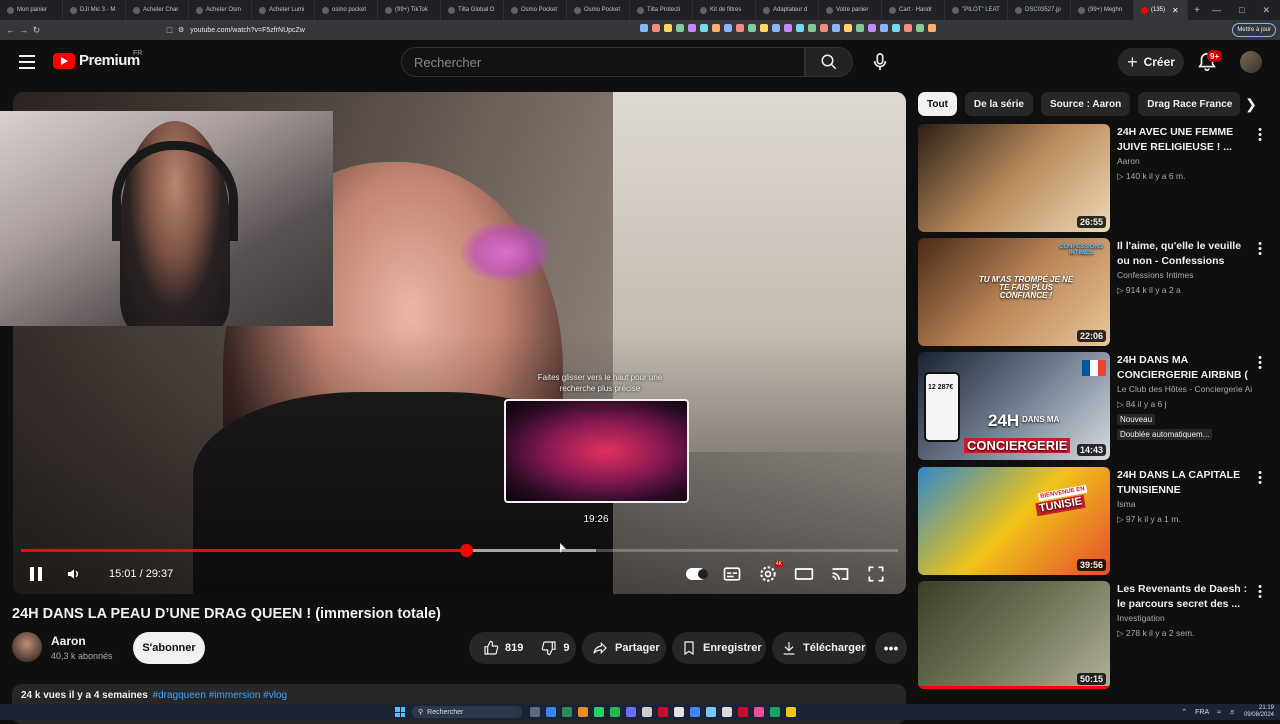  I want to click on wifi-icon: ≈, so click(1219, 712).